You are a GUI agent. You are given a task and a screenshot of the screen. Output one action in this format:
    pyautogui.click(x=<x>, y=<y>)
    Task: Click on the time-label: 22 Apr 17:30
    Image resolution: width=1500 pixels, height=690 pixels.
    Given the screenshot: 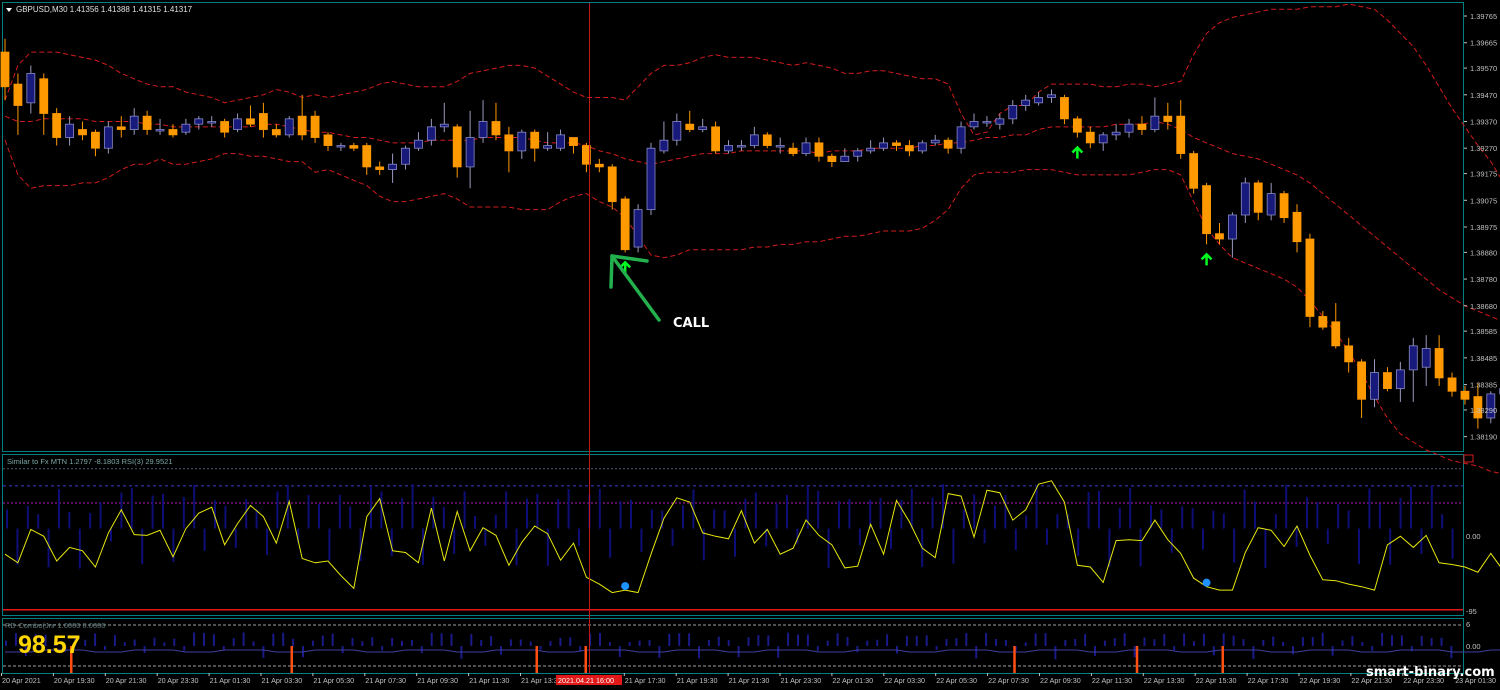 What is the action you would take?
    pyautogui.click(x=1268, y=680)
    